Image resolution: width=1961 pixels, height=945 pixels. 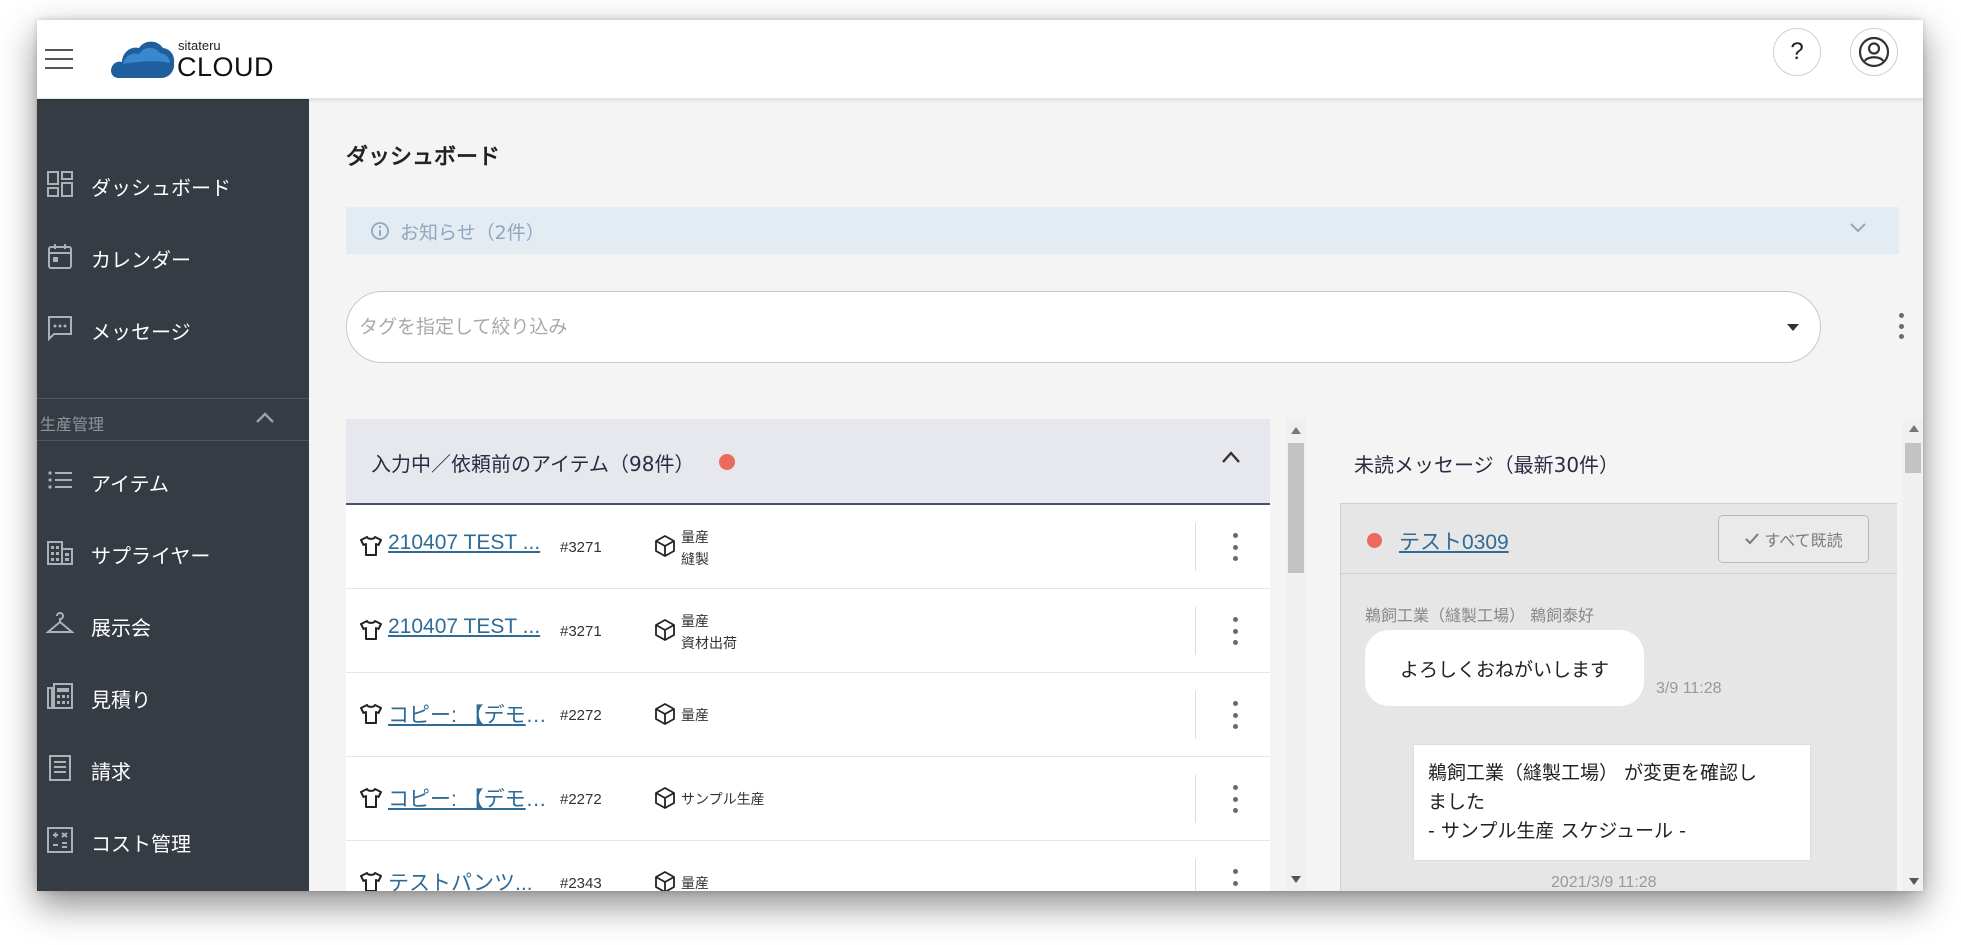 What do you see at coordinates (380, 231) in the screenshot?
I see `info-icon` at bounding box center [380, 231].